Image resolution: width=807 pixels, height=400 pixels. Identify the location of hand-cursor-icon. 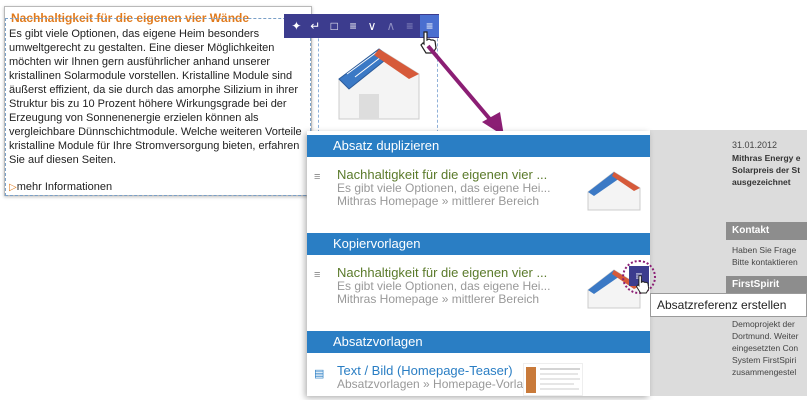
(642, 284).